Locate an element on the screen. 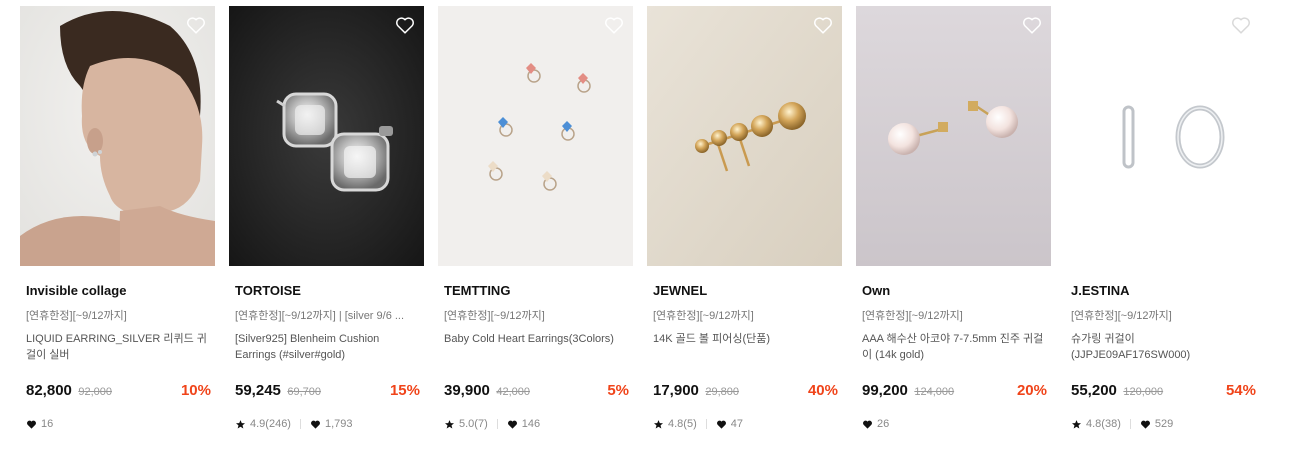 The height and width of the screenshot is (473, 1289). price-row: 99,200 124,000 20% is located at coordinates (954, 392).